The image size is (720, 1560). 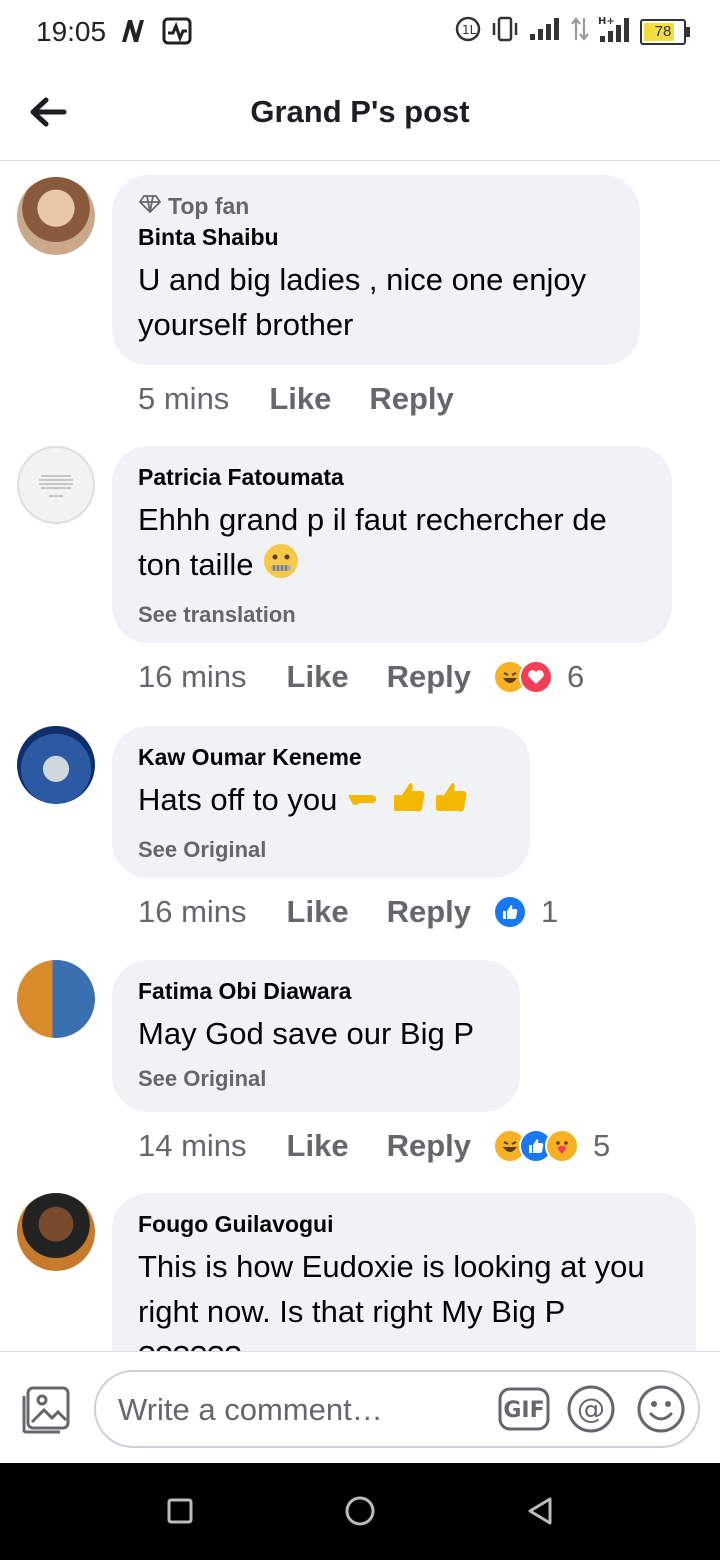 I want to click on comment-author: Binta Shaibu, so click(x=376, y=237).